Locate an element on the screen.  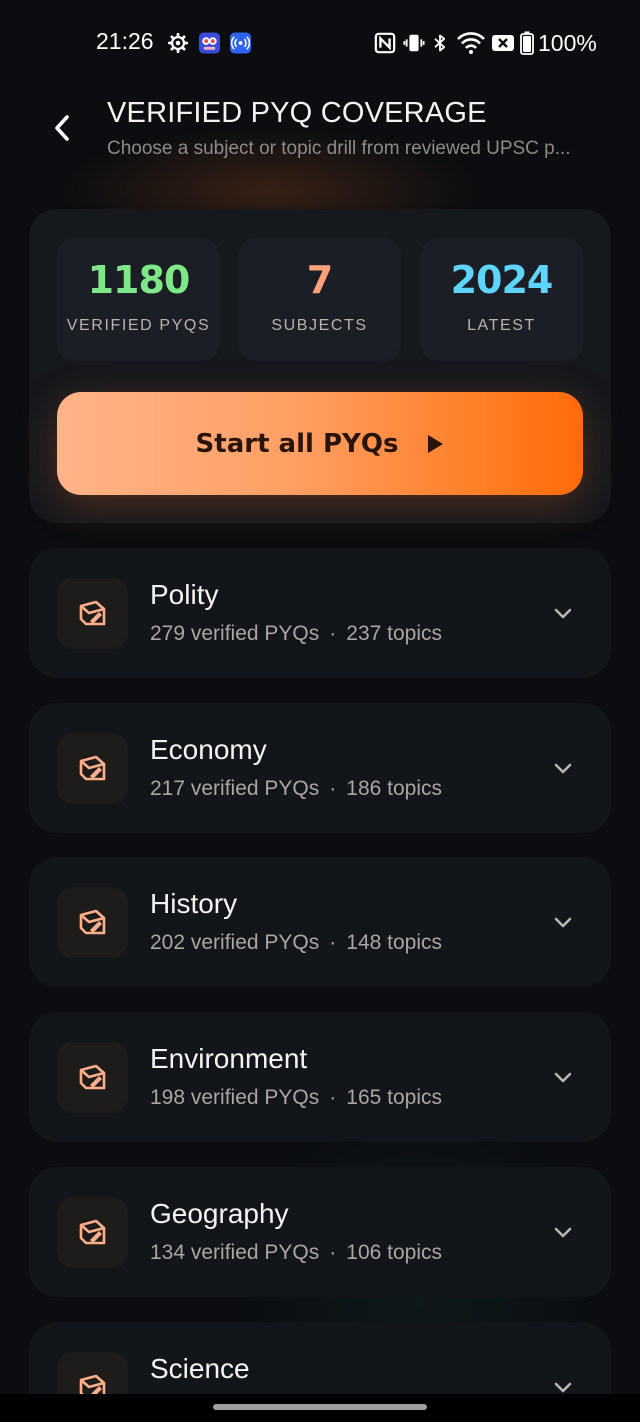
radio-icon is located at coordinates (240, 43).